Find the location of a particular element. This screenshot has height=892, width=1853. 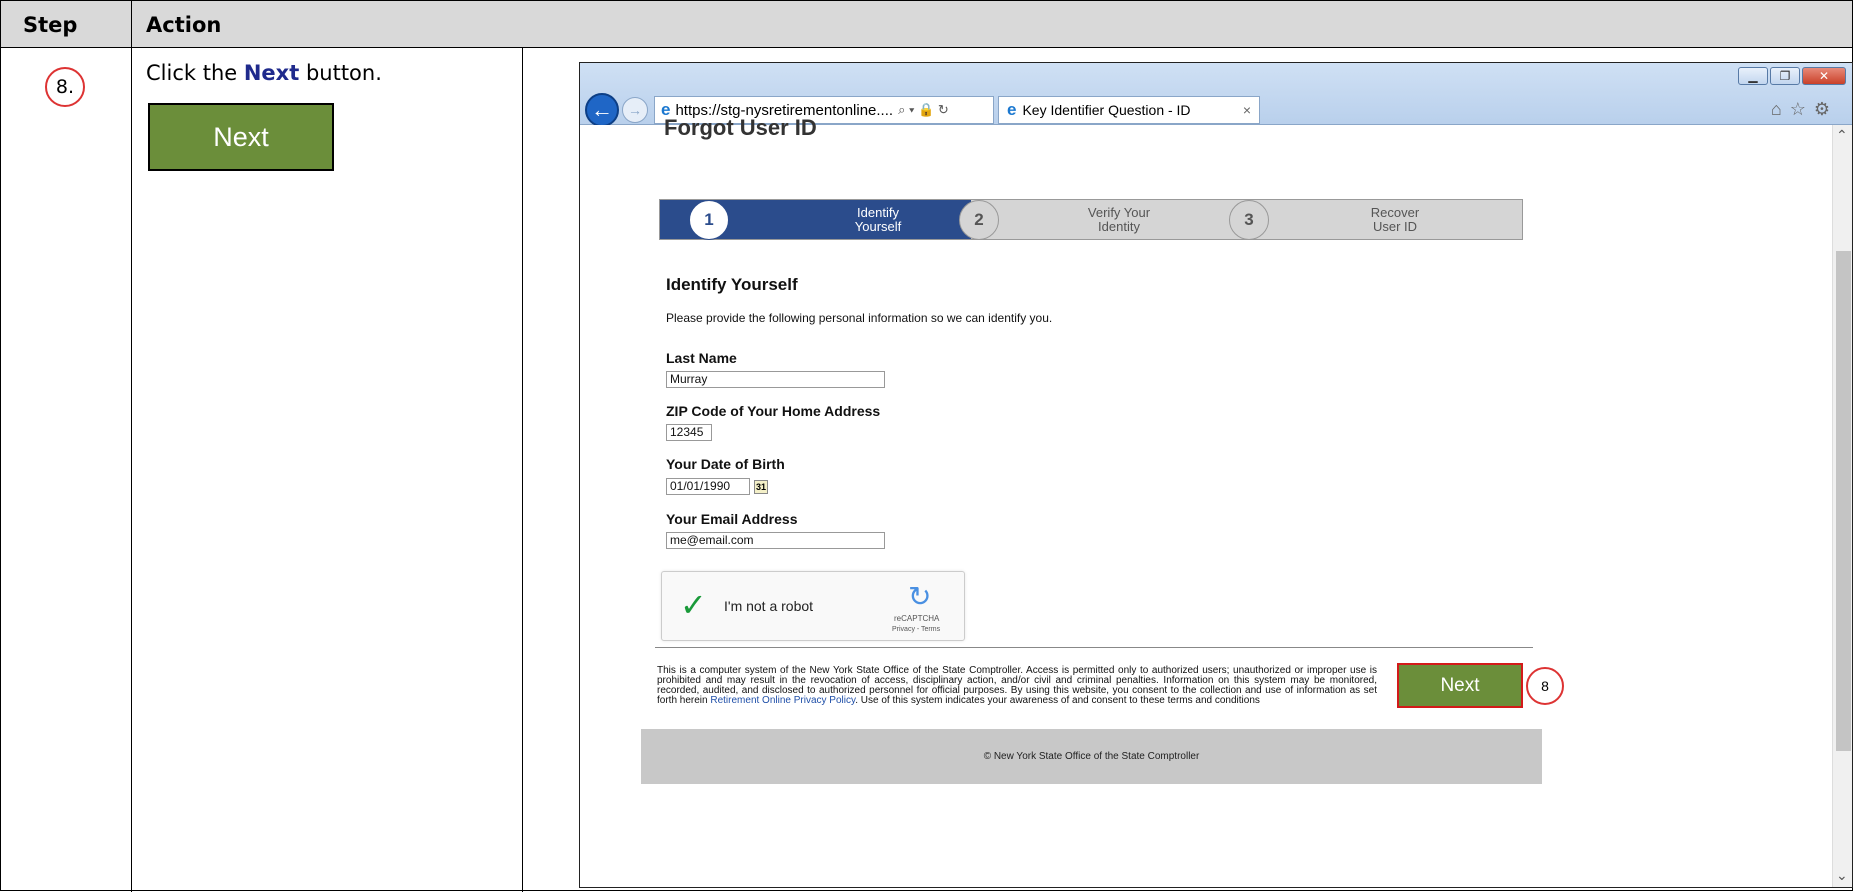

tab-close-icon: × is located at coordinates (1247, 110).